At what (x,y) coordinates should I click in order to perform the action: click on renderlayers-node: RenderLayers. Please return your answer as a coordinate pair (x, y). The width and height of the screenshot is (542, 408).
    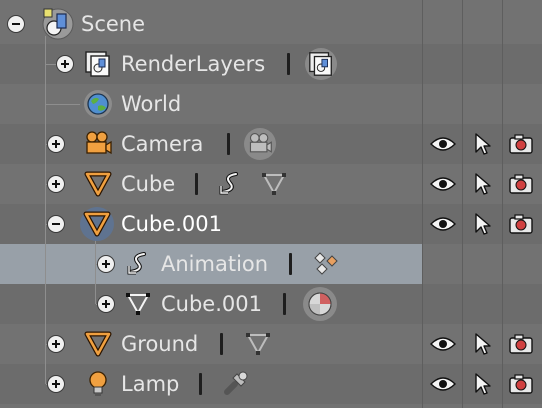
    Looking at the image, I should click on (193, 64).